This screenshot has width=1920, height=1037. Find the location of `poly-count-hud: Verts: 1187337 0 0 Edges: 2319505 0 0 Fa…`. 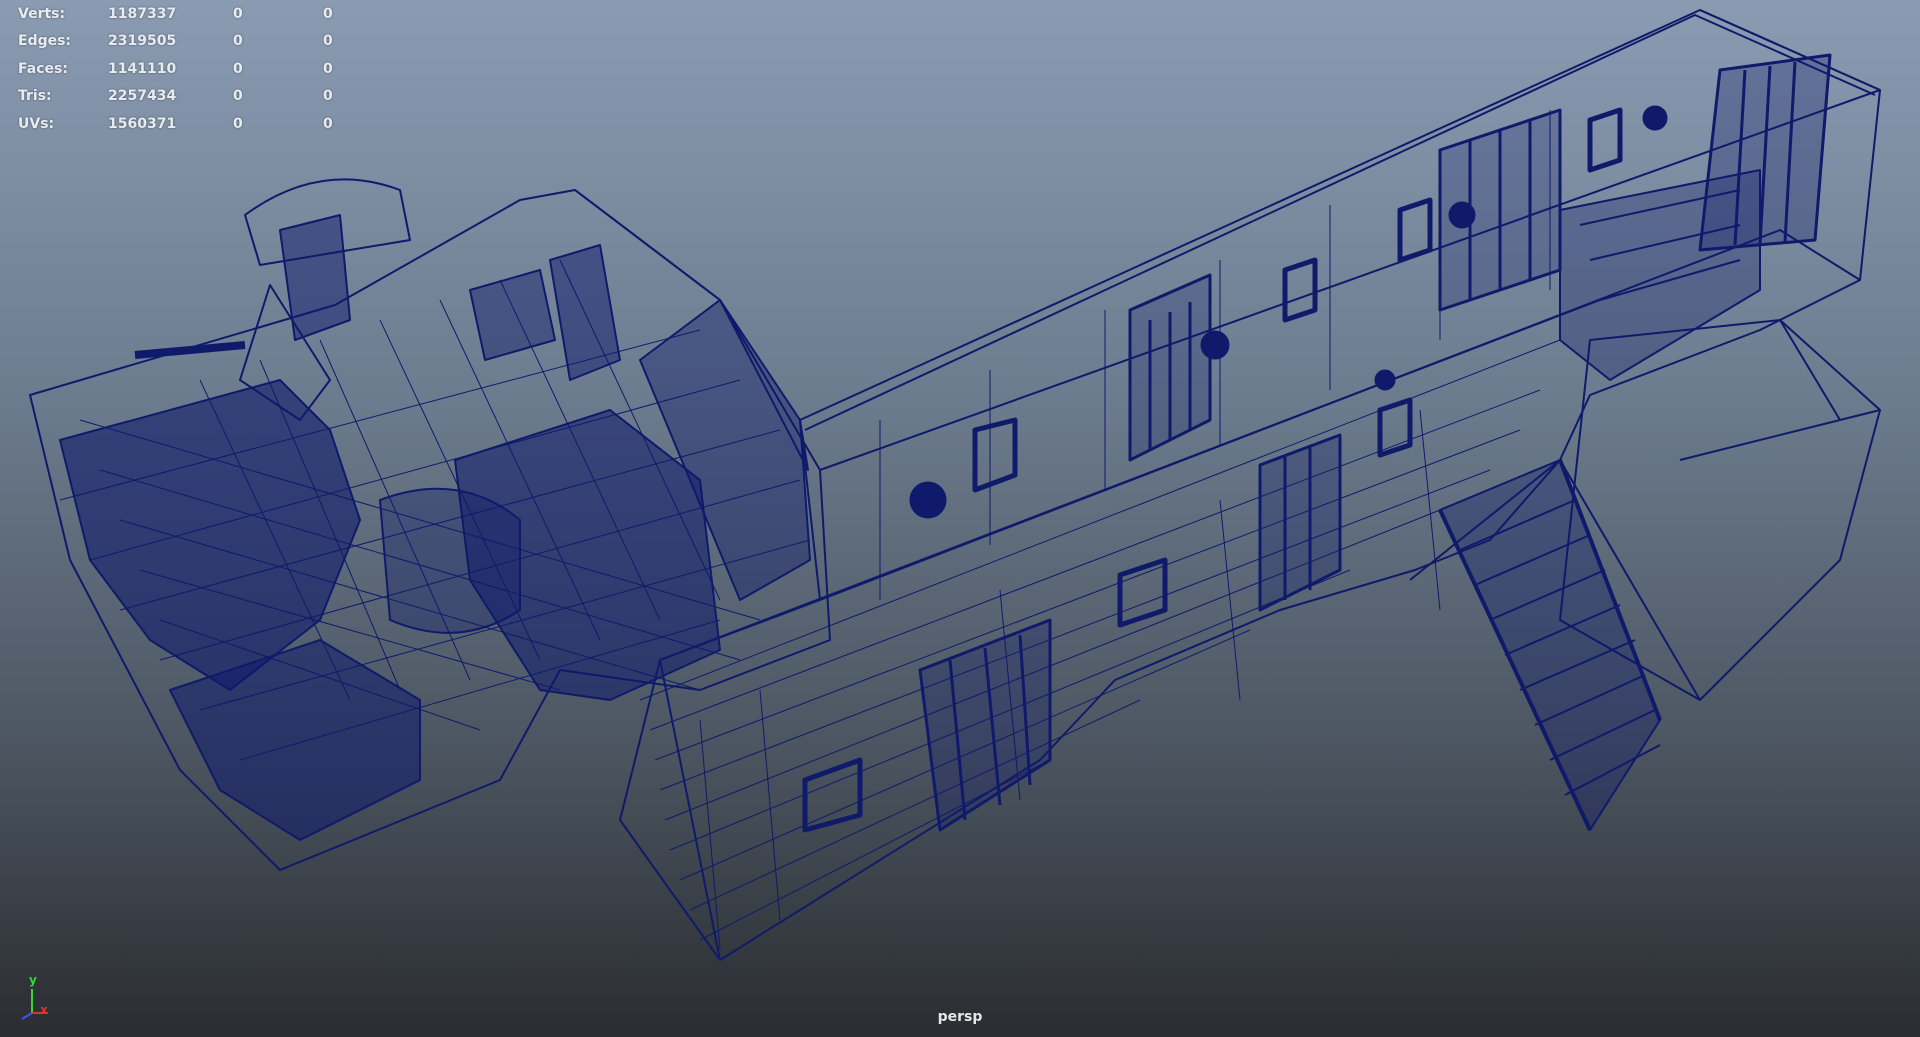

poly-count-hud: Verts: 1187337 0 0 Edges: 2319505 0 0 Fa… is located at coordinates (198, 69).